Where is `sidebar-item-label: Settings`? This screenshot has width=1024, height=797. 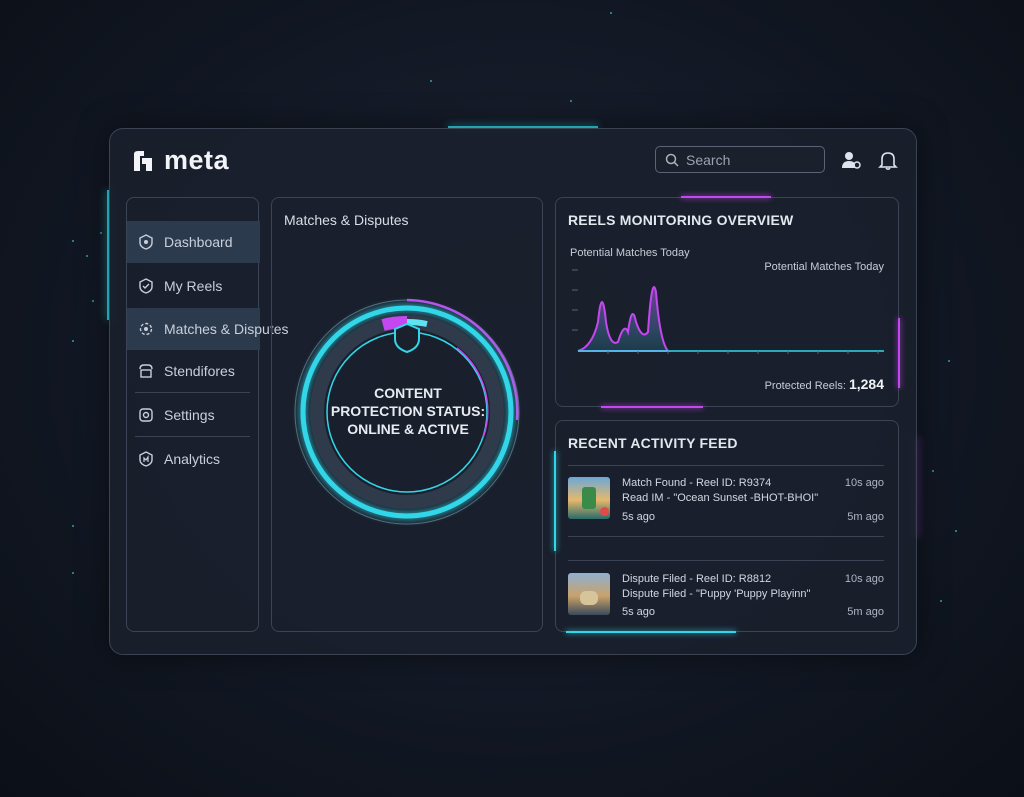 sidebar-item-label: Settings is located at coordinates (189, 415).